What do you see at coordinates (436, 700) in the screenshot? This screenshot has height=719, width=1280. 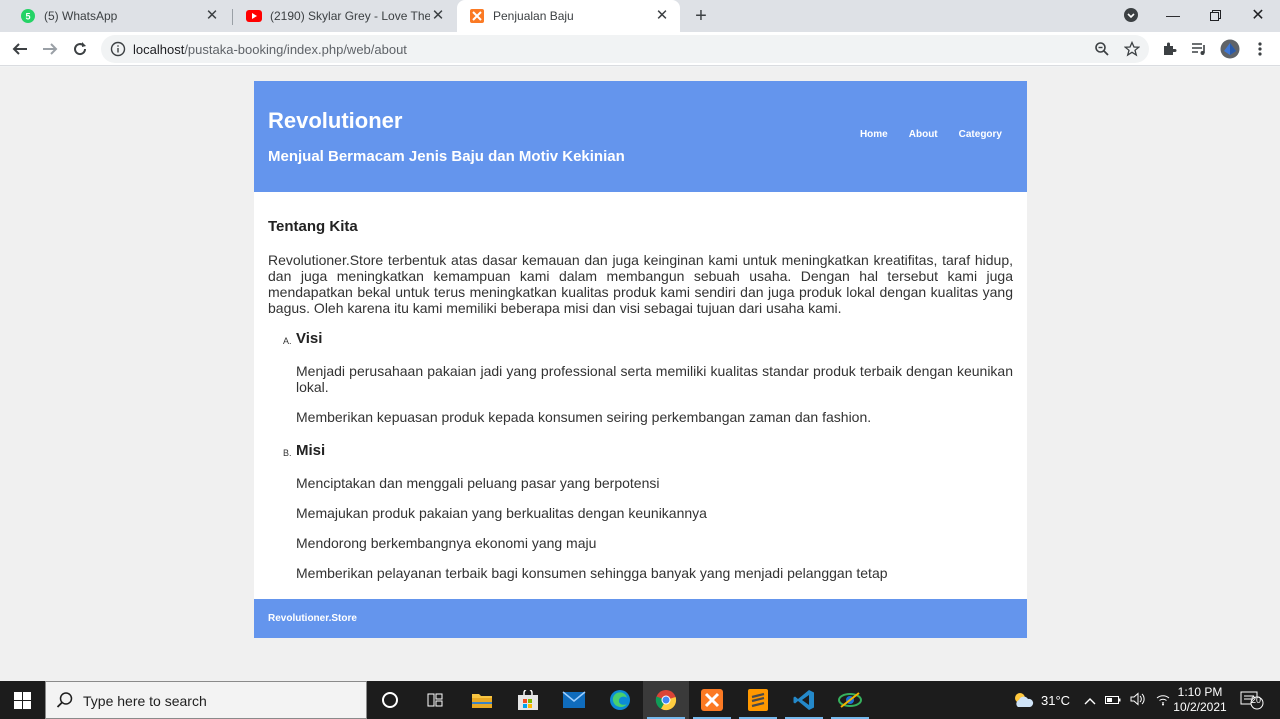 I see `task-view-icon` at bounding box center [436, 700].